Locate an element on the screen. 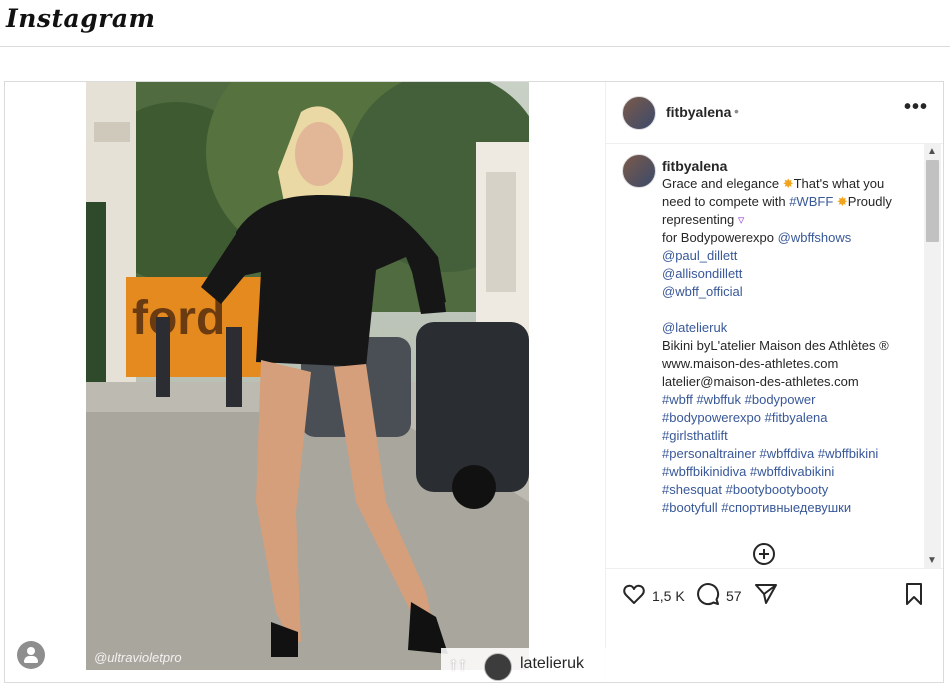 The height and width of the screenshot is (687, 950). caption-segment: representing is located at coordinates (700, 219).